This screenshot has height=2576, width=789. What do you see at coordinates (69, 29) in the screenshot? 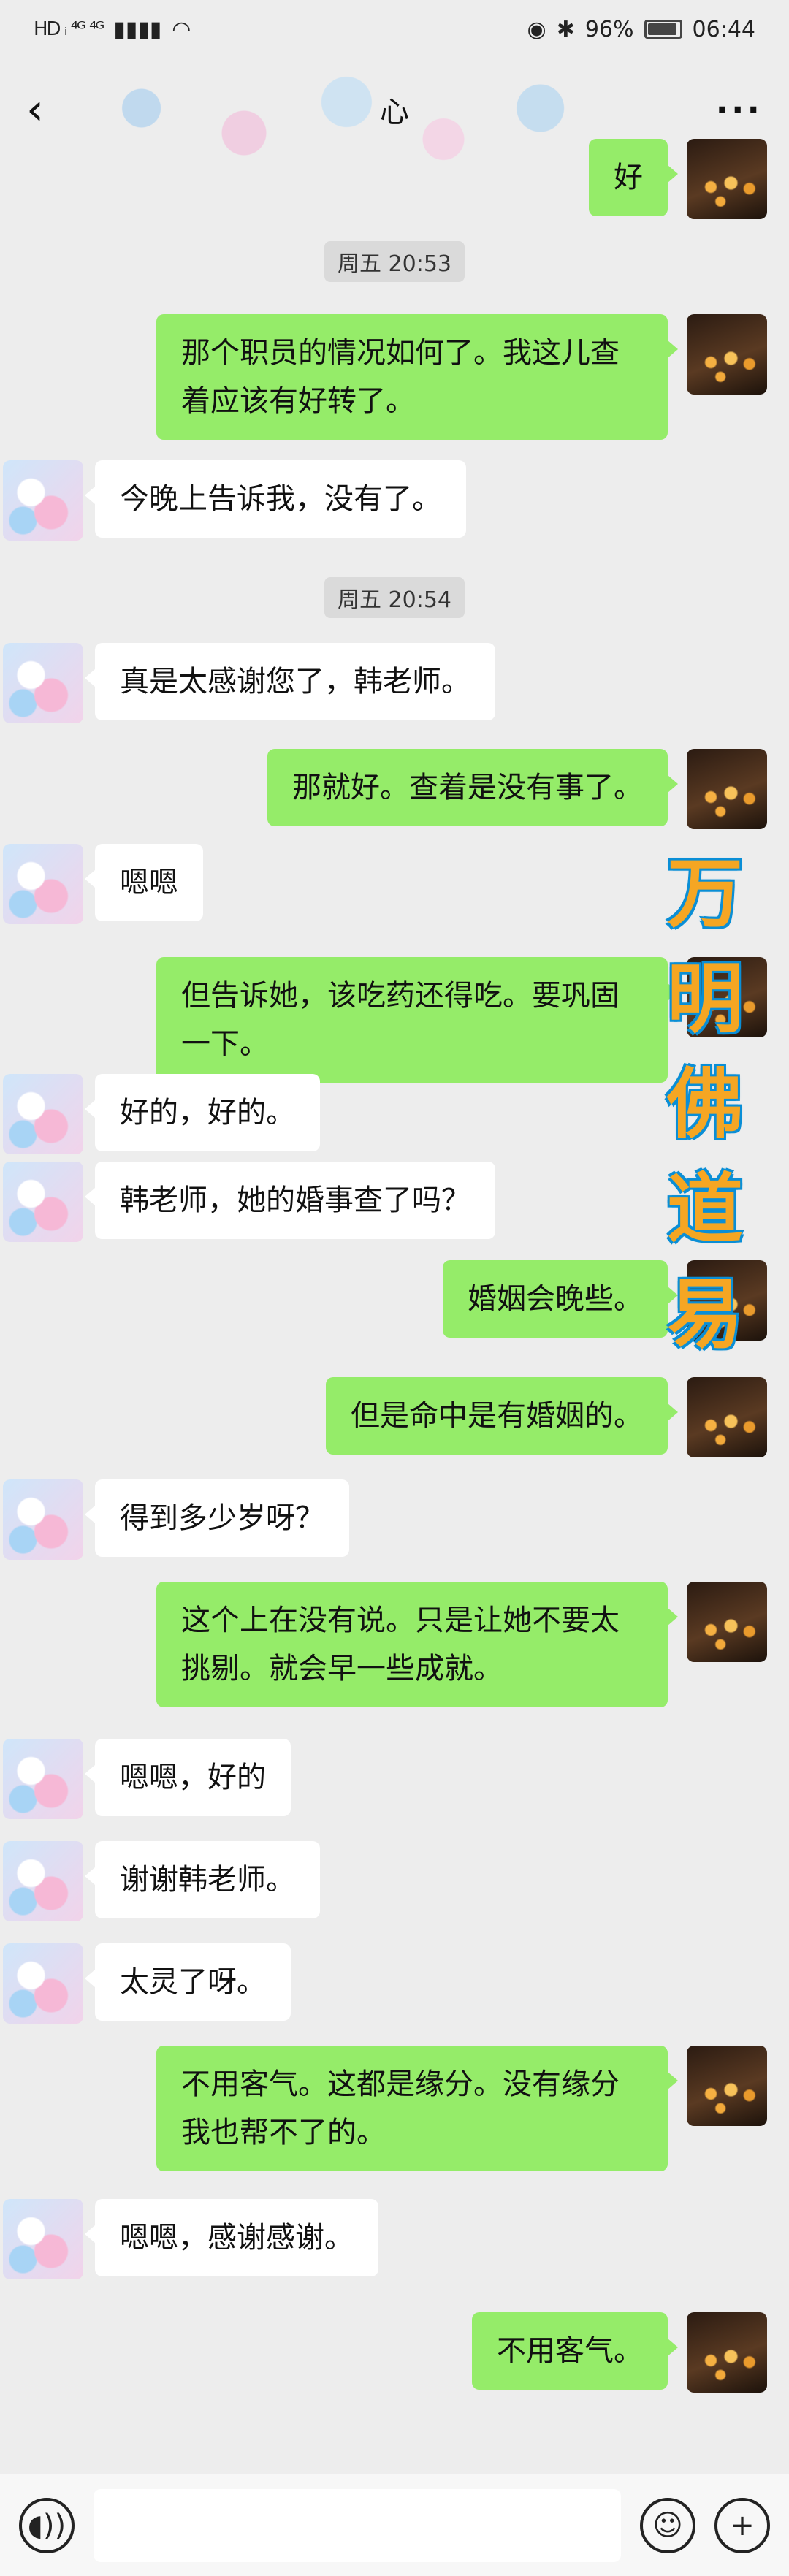
I see `signal-indicators: HD ᵢ ⁴ᴳ ⁴ᴳ` at bounding box center [69, 29].